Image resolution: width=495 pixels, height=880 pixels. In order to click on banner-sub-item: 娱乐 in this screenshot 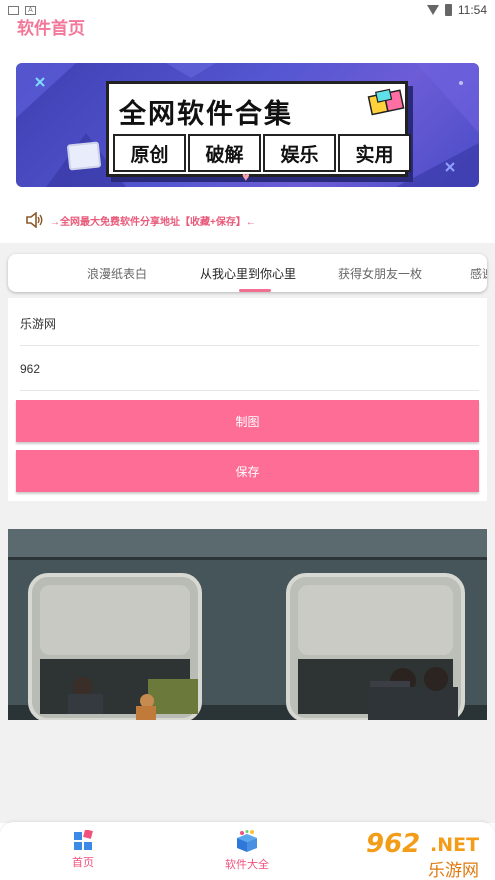, I will do `click(299, 153)`.